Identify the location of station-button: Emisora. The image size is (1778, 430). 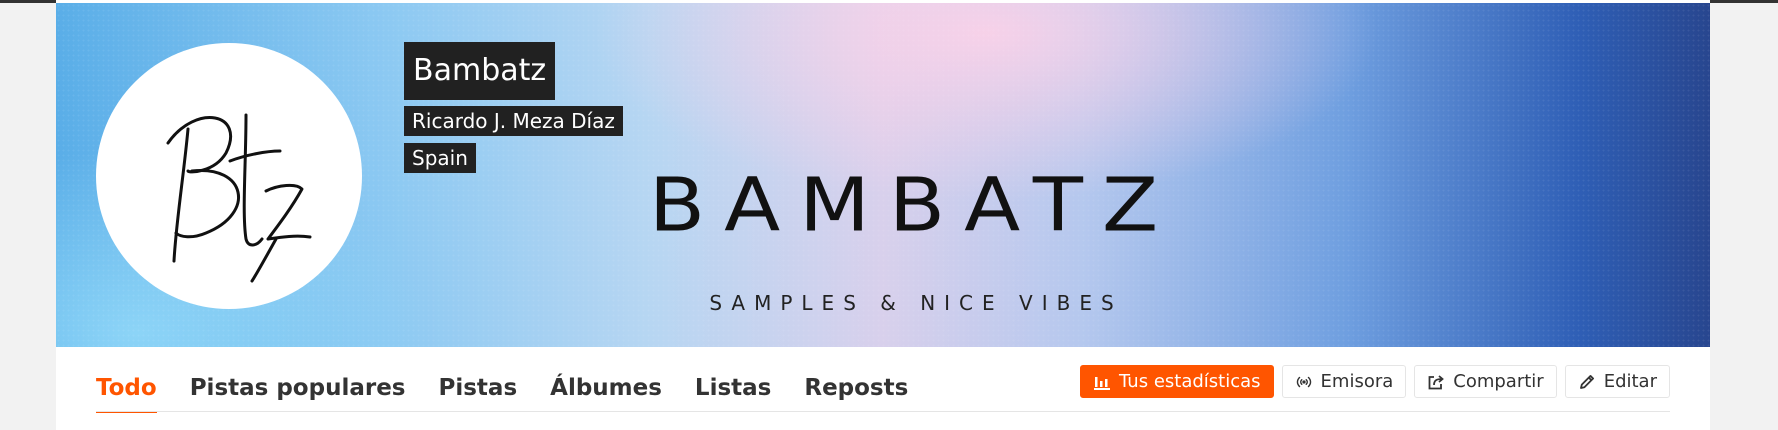
(1344, 381).